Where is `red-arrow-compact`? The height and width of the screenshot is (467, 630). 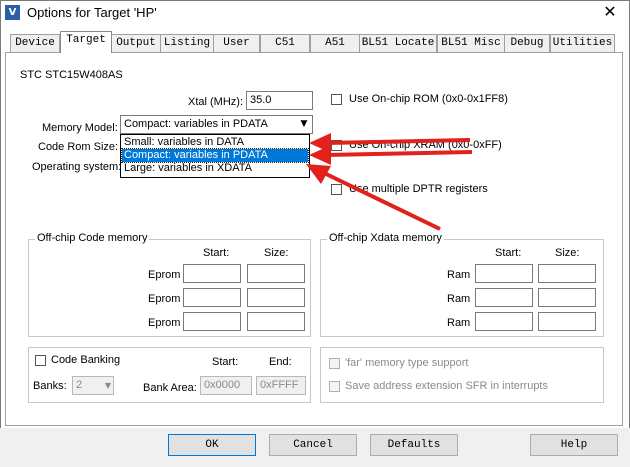
red-arrow-compact is located at coordinates (391, 155).